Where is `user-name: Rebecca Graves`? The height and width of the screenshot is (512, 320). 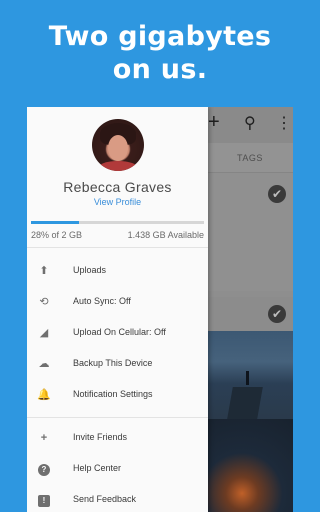 user-name: Rebecca Graves is located at coordinates (117, 187).